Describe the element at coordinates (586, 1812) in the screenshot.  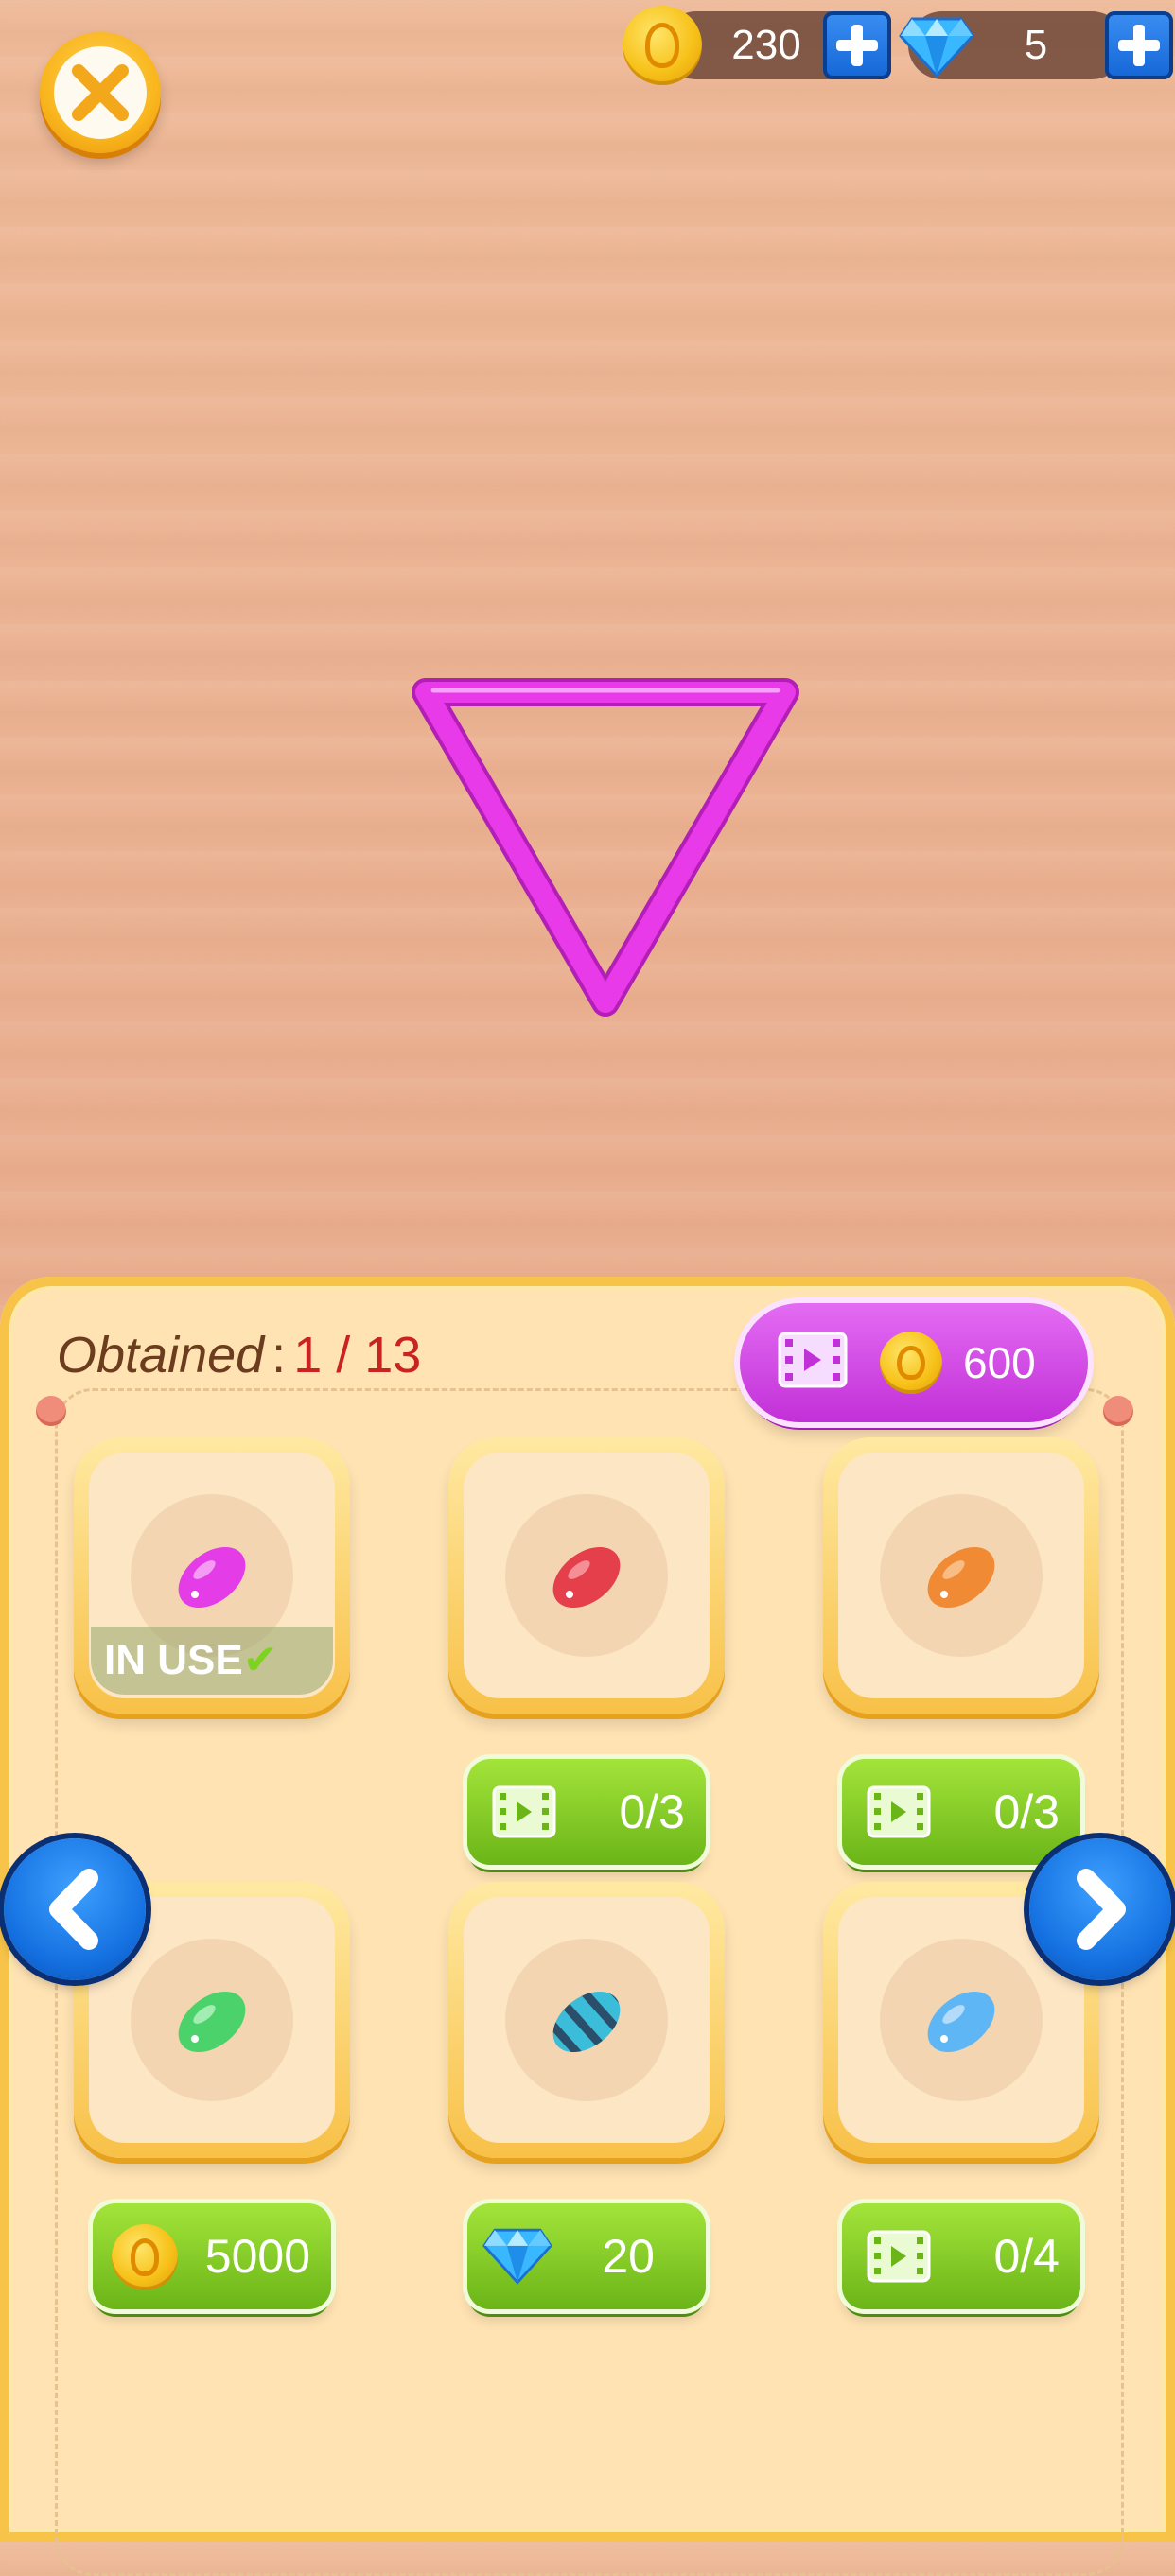
I see `unlock-video-button: 0/3` at that location.